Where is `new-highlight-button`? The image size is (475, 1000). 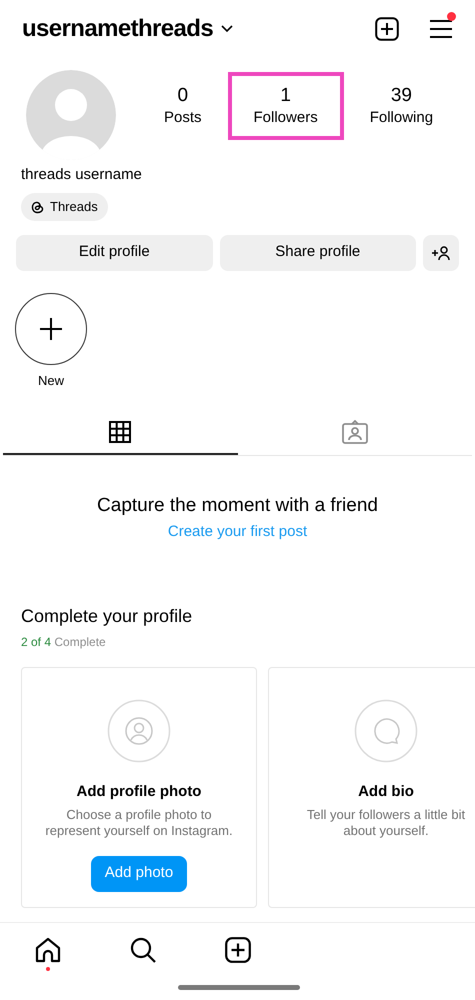
new-highlight-button is located at coordinates (51, 328).